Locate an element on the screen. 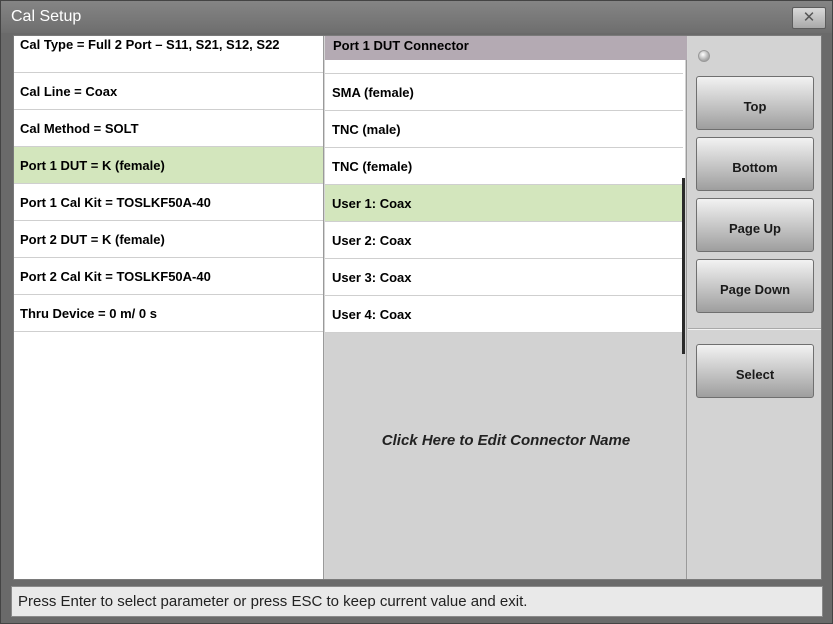 The image size is (833, 624). connector-label: User 4: Coax is located at coordinates (372, 314).